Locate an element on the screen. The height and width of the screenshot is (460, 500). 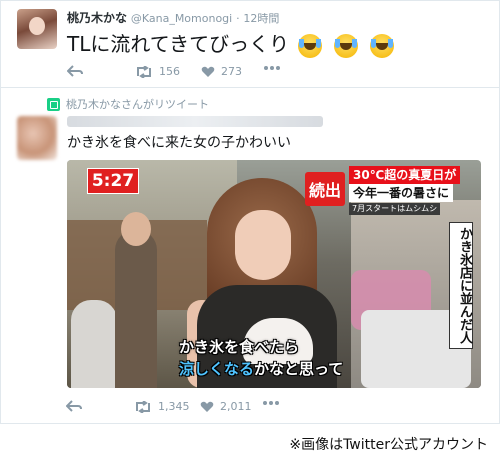
emoji-group is located at coordinates (349, 46).